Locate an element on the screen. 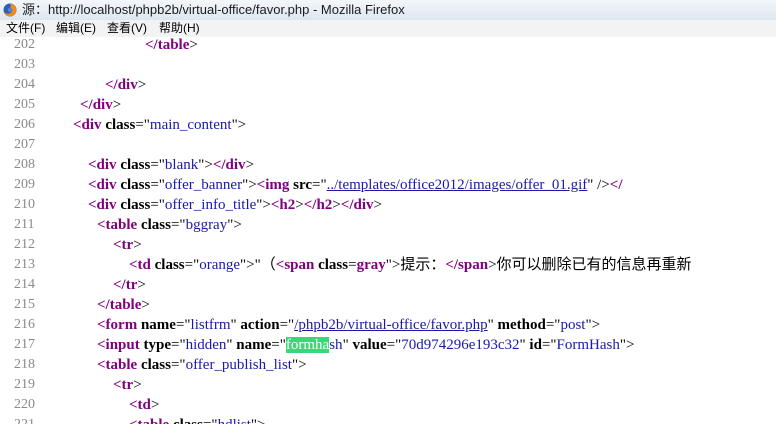 The image size is (776, 424). code-text: </div> is located at coordinates (125, 85).